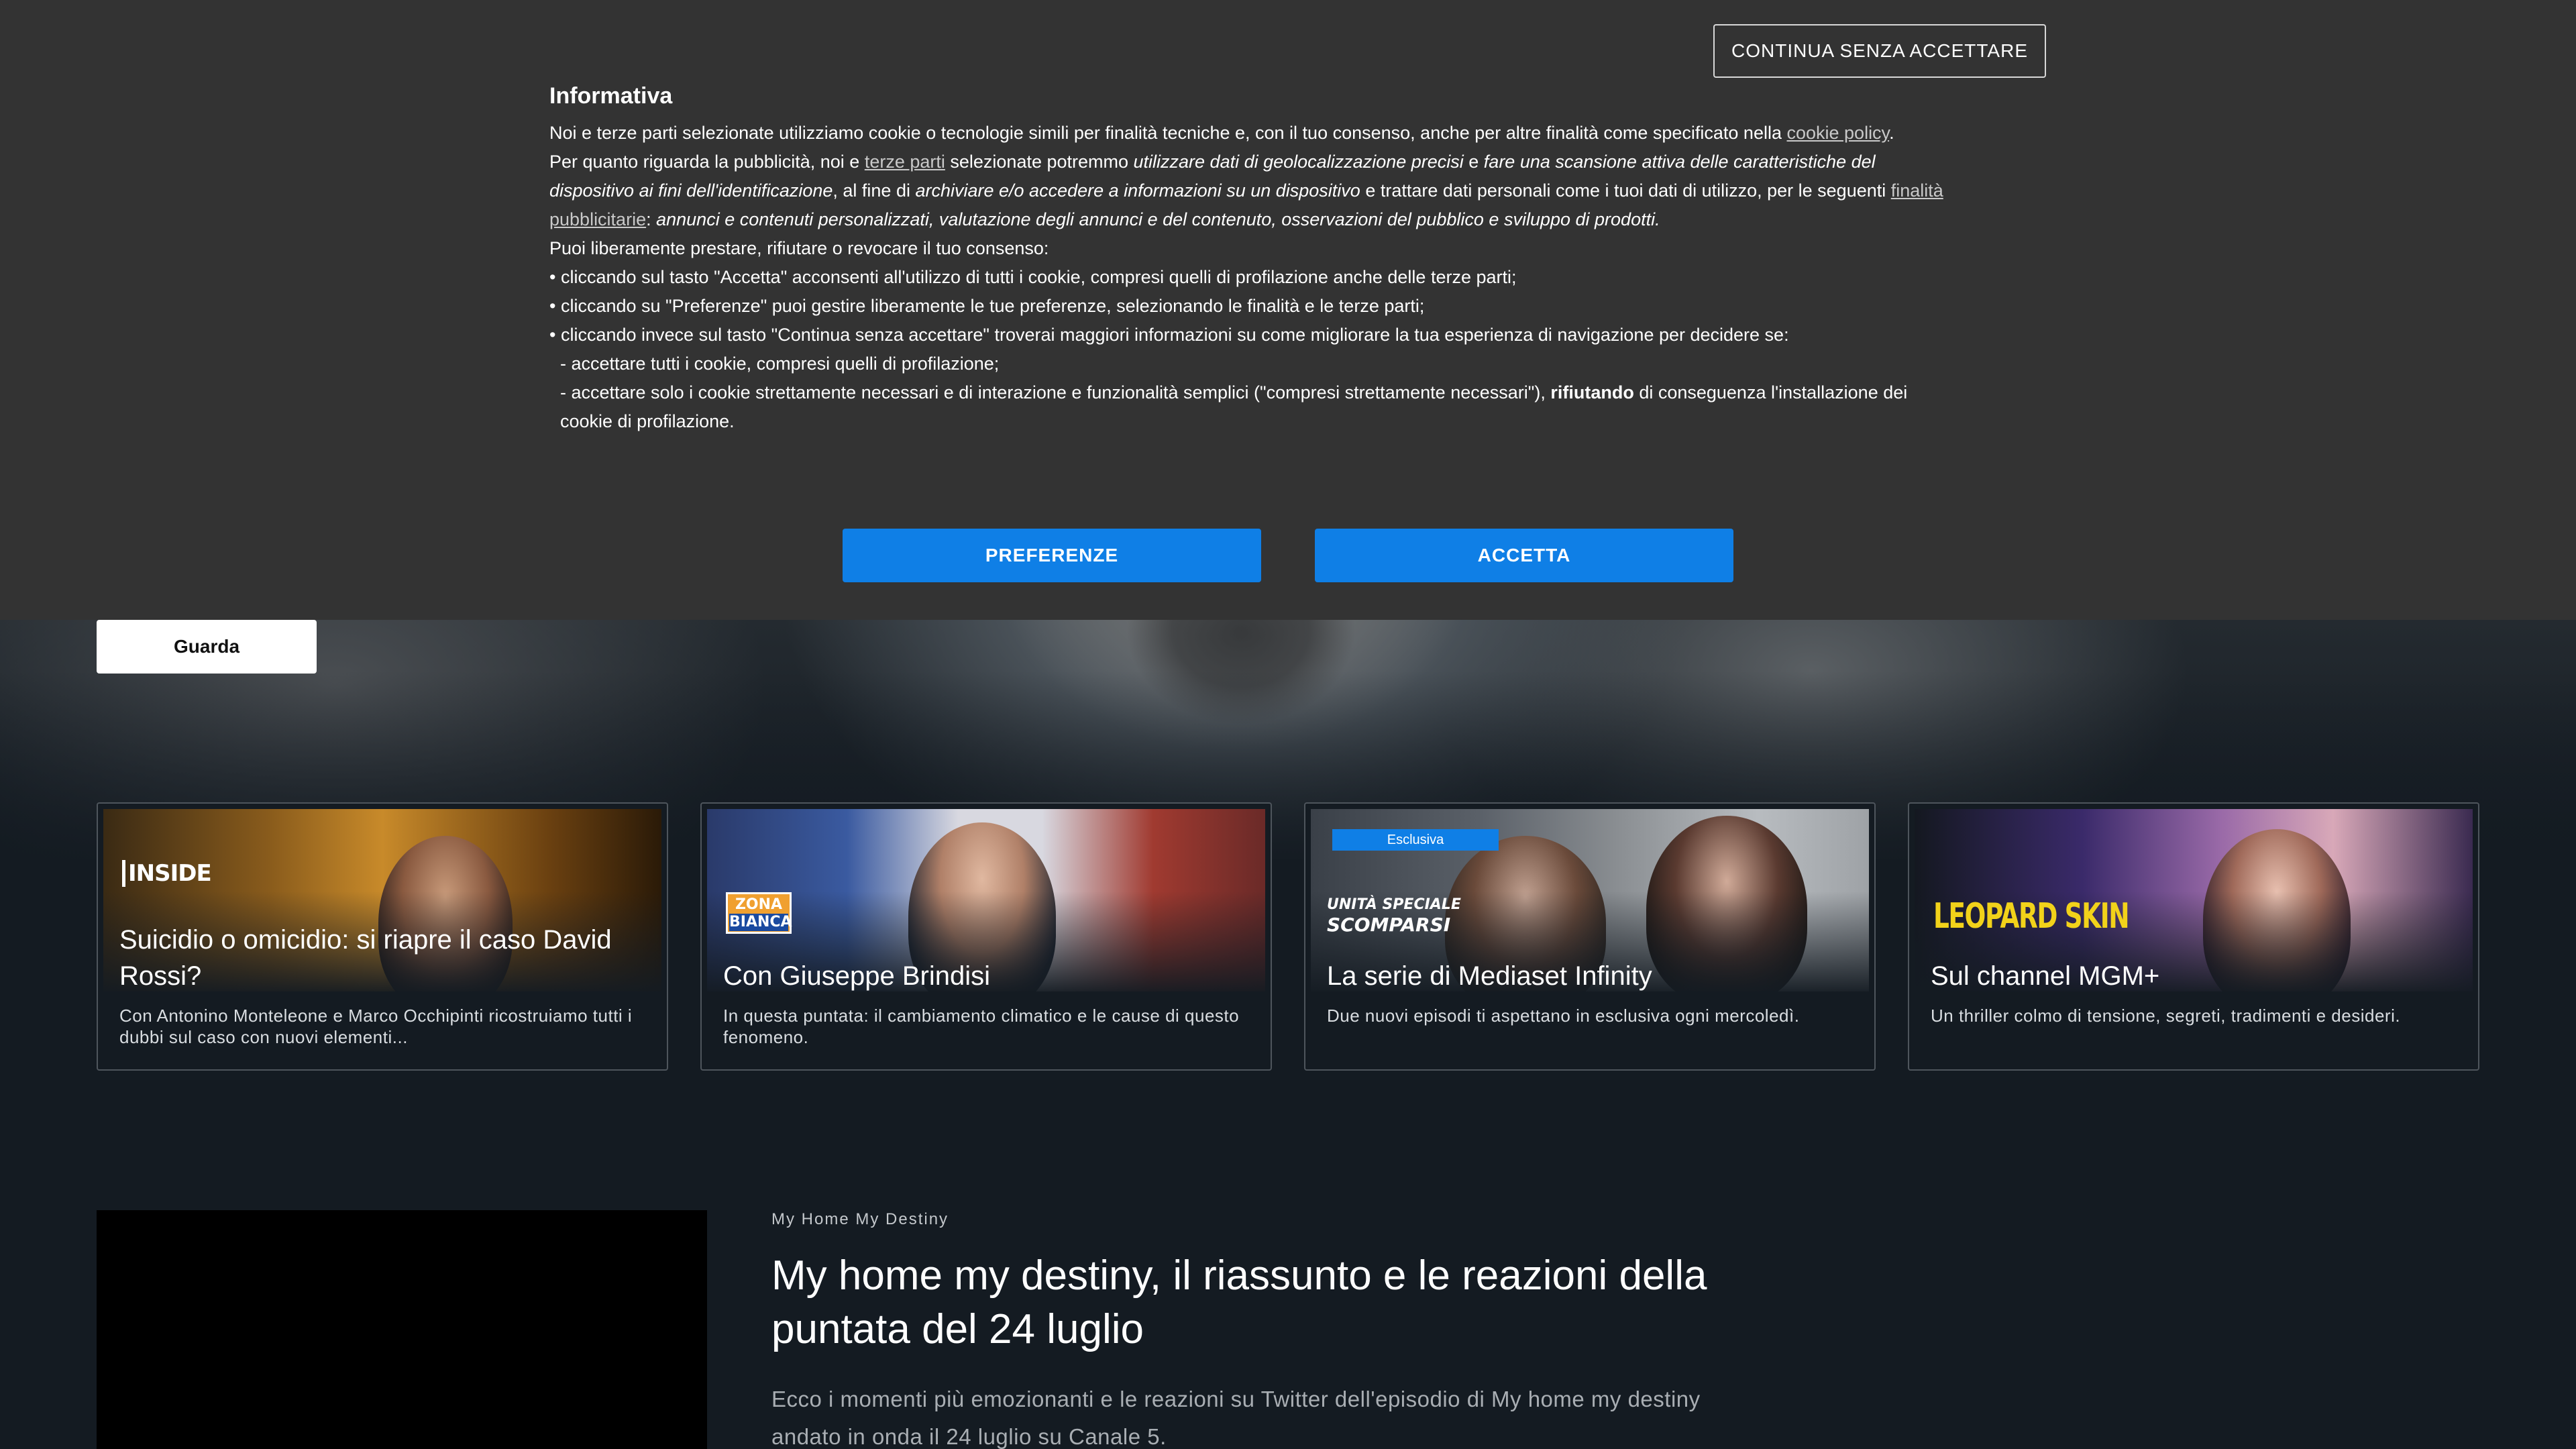 This screenshot has width=2576, height=1449. What do you see at coordinates (1052, 555) in the screenshot?
I see `preferences-button: PREFERENZE` at bounding box center [1052, 555].